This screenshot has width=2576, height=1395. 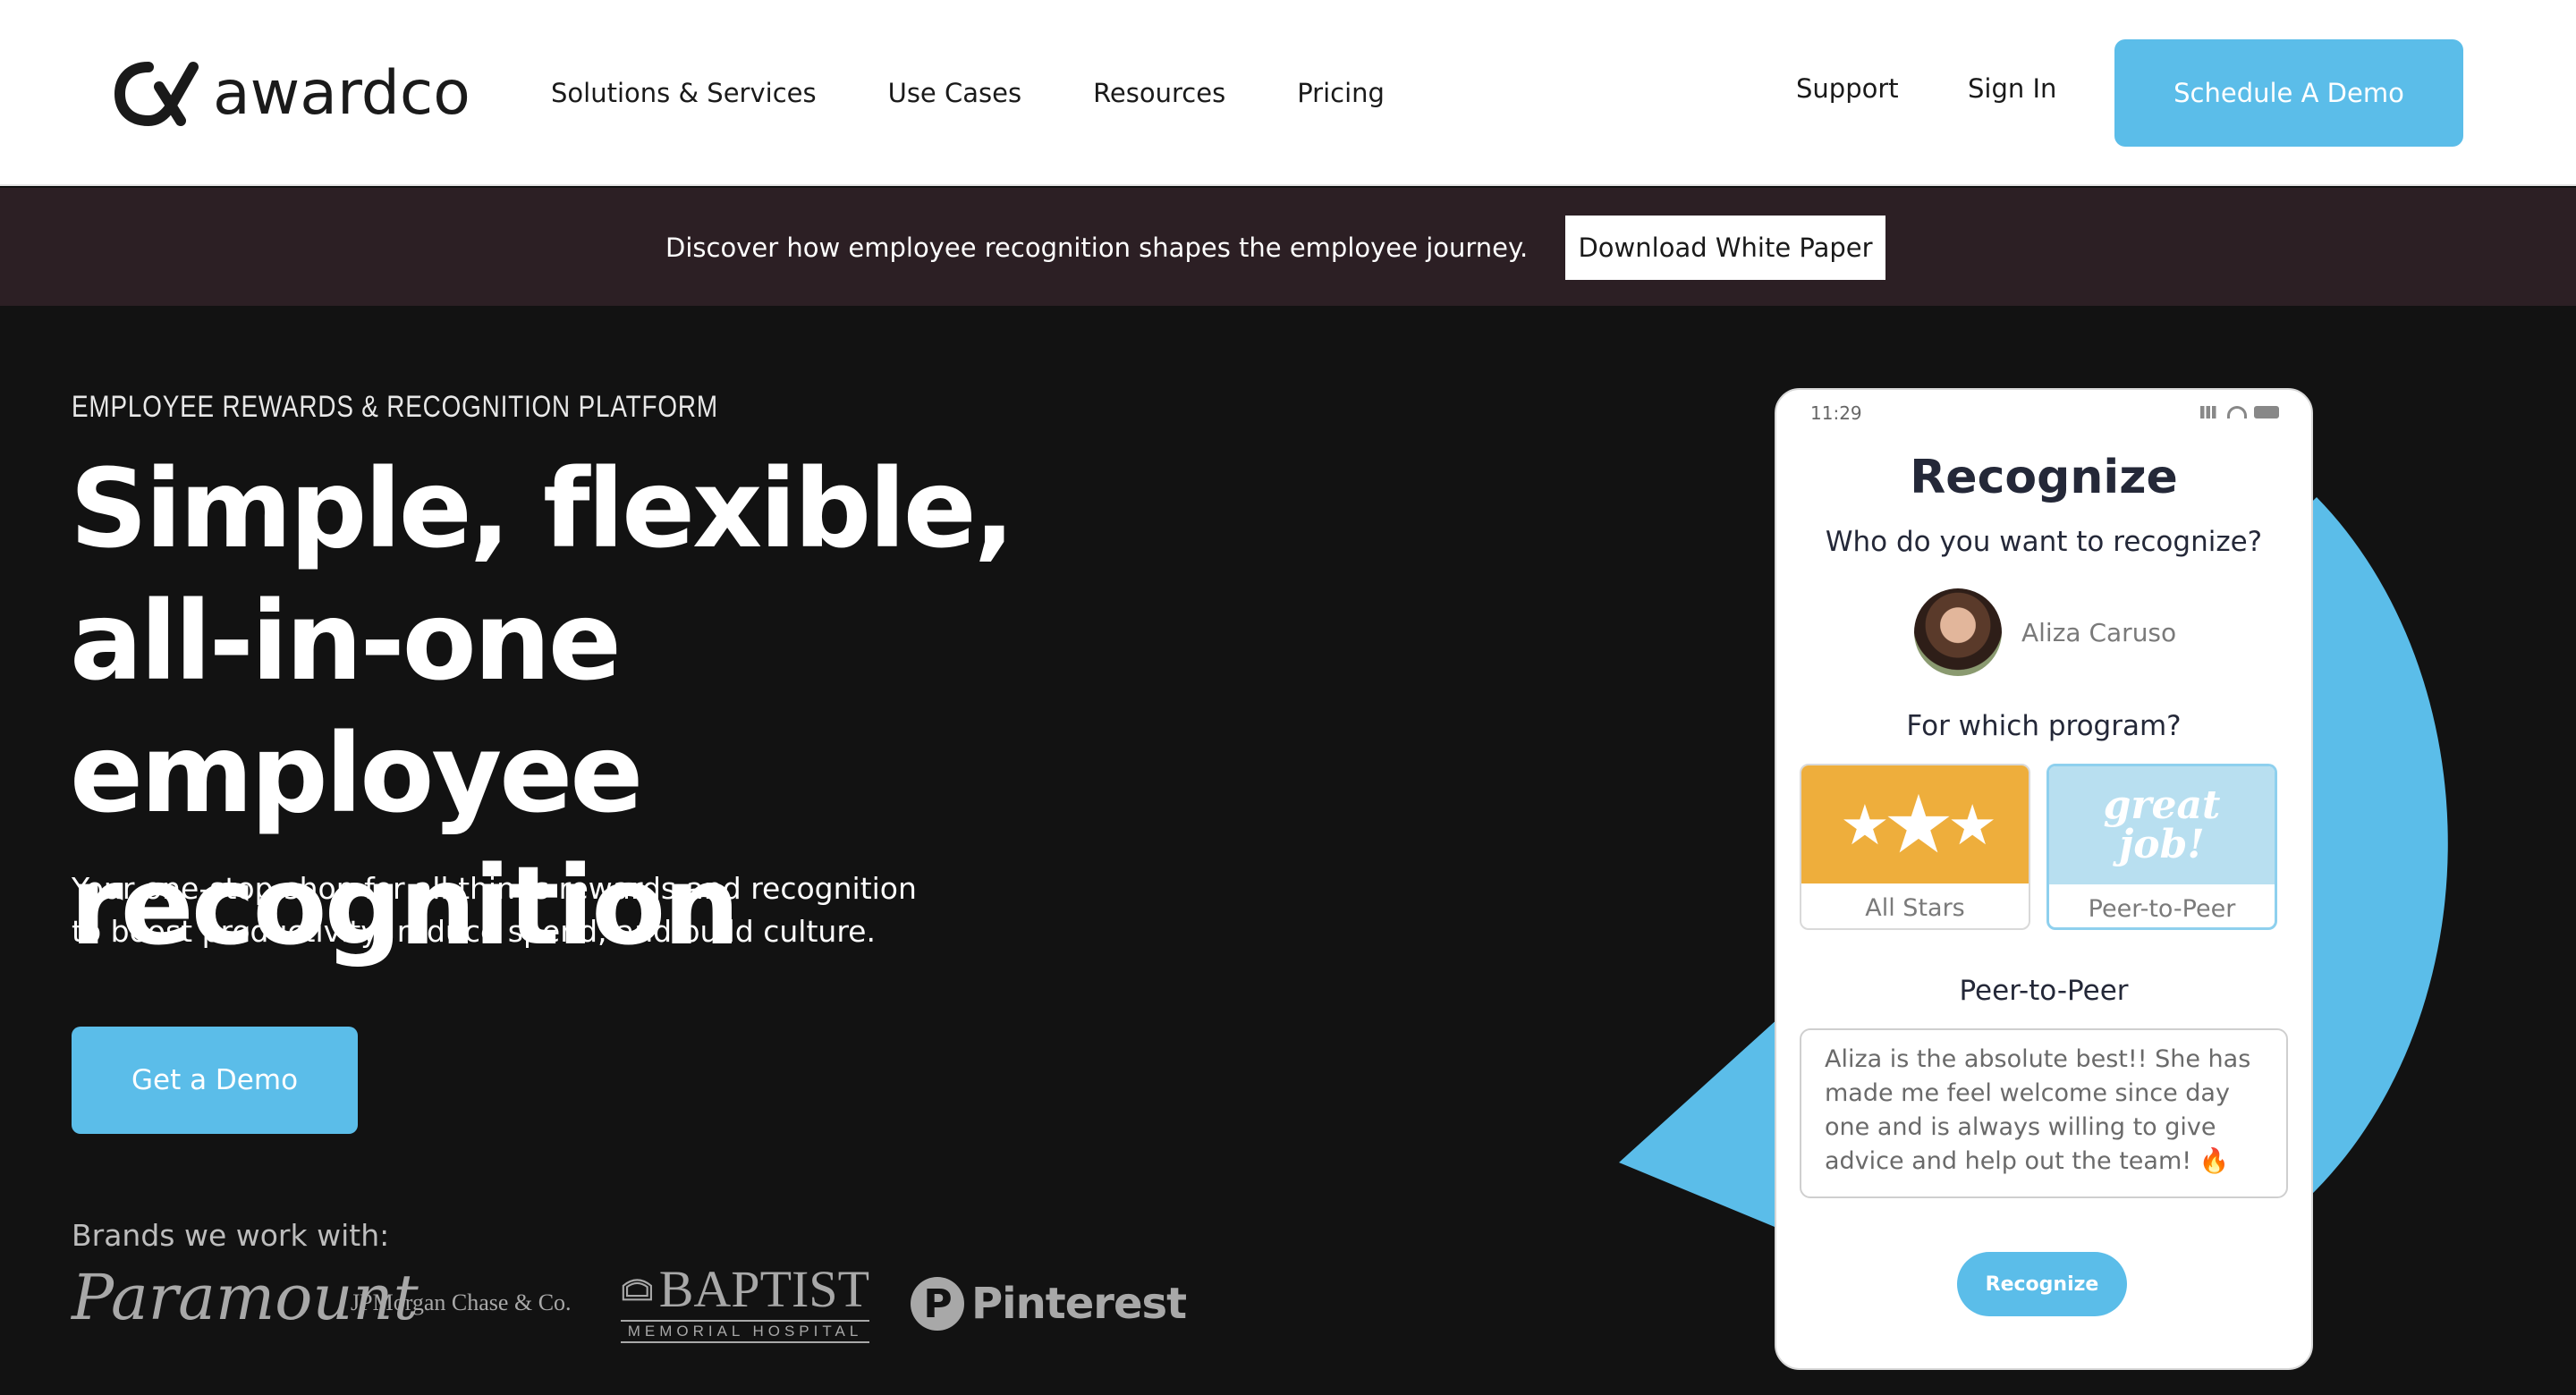 I want to click on logo-wordmark: awardco, so click(x=341, y=93).